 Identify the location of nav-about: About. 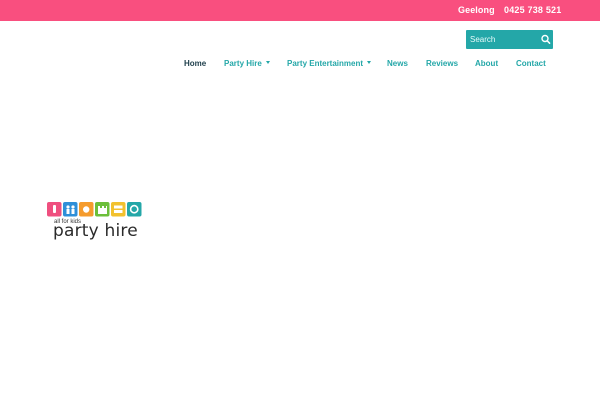
(486, 65).